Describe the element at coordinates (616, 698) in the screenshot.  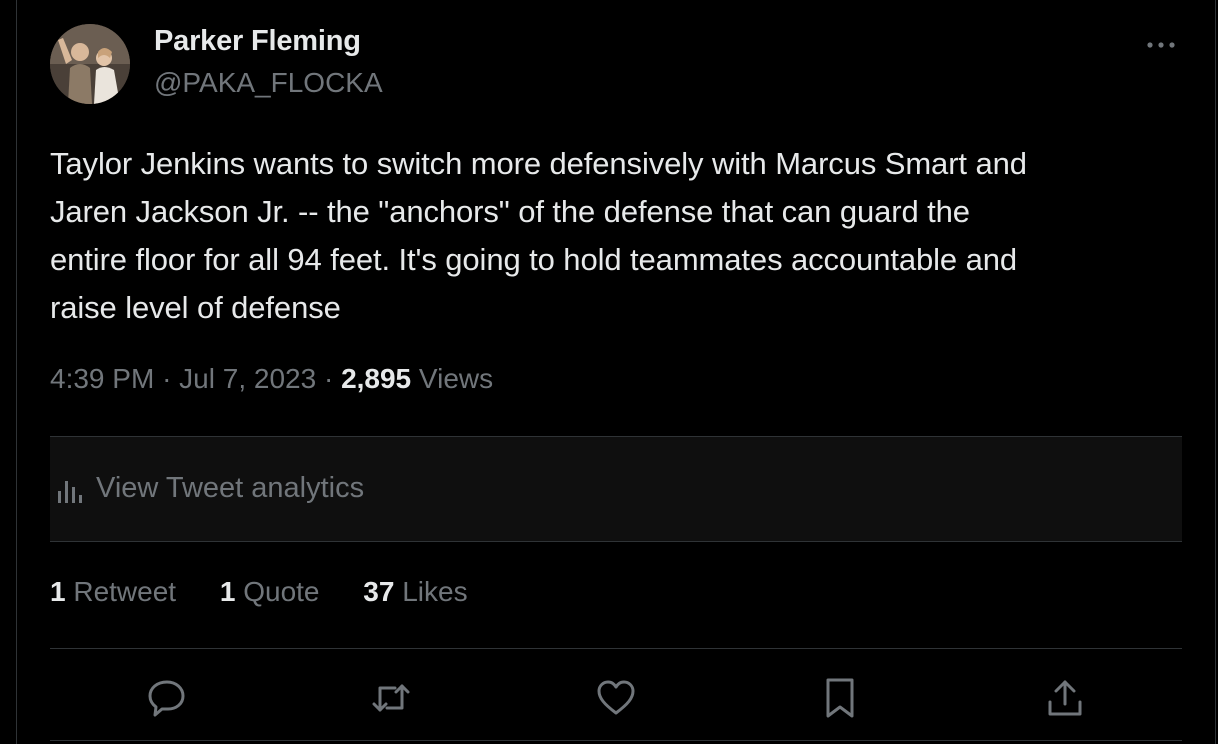
I see `like-icon` at that location.